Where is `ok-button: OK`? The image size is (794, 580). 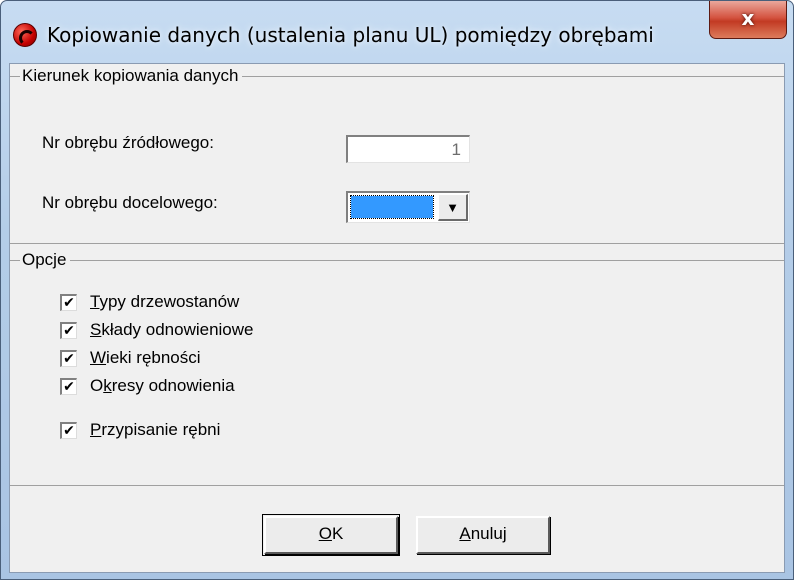
ok-button: OK is located at coordinates (331, 535).